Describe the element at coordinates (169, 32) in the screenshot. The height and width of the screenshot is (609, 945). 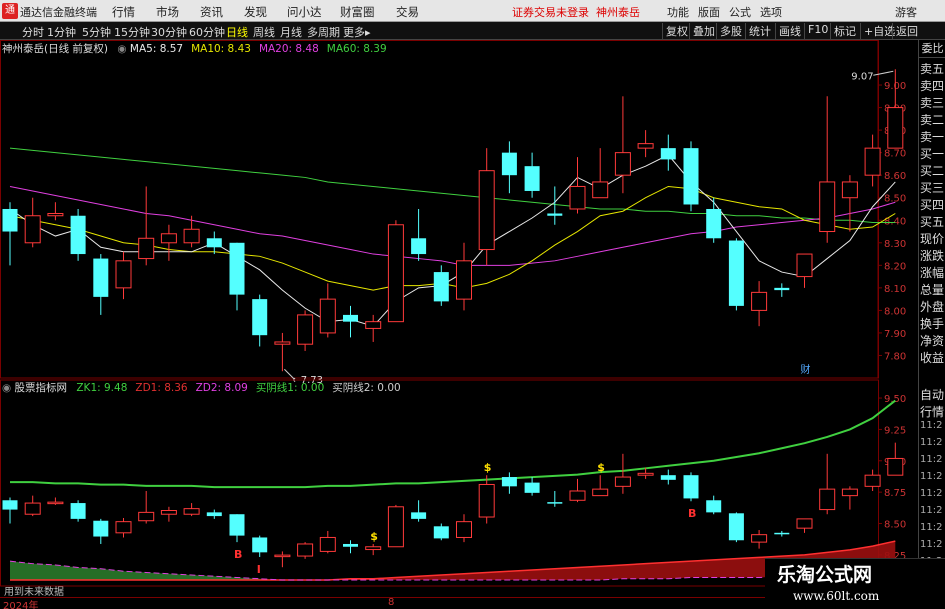
I see `period-30min: 30分钟` at that location.